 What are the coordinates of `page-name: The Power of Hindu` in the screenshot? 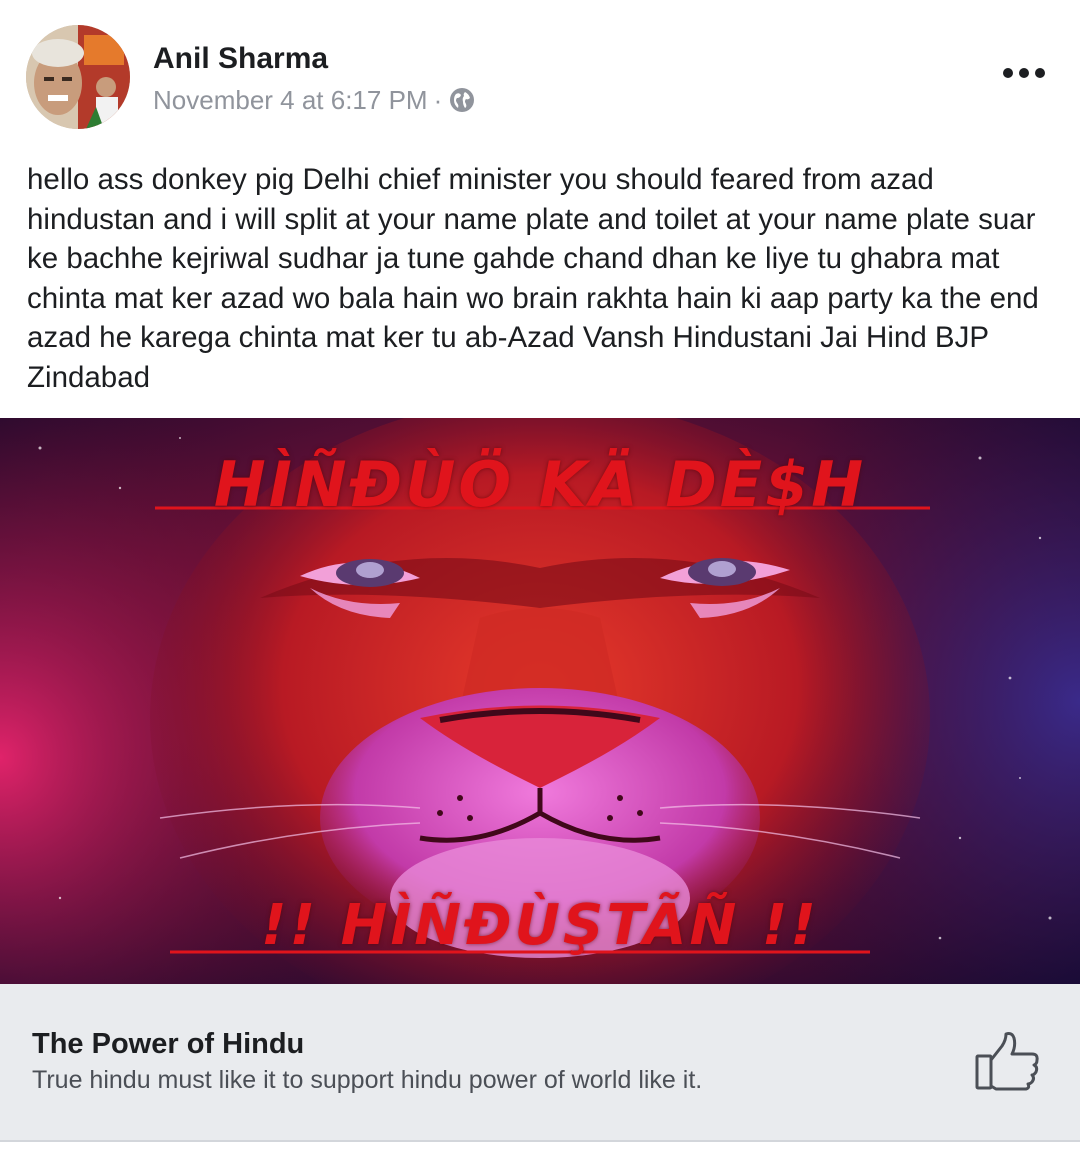 It's located at (168, 1044).